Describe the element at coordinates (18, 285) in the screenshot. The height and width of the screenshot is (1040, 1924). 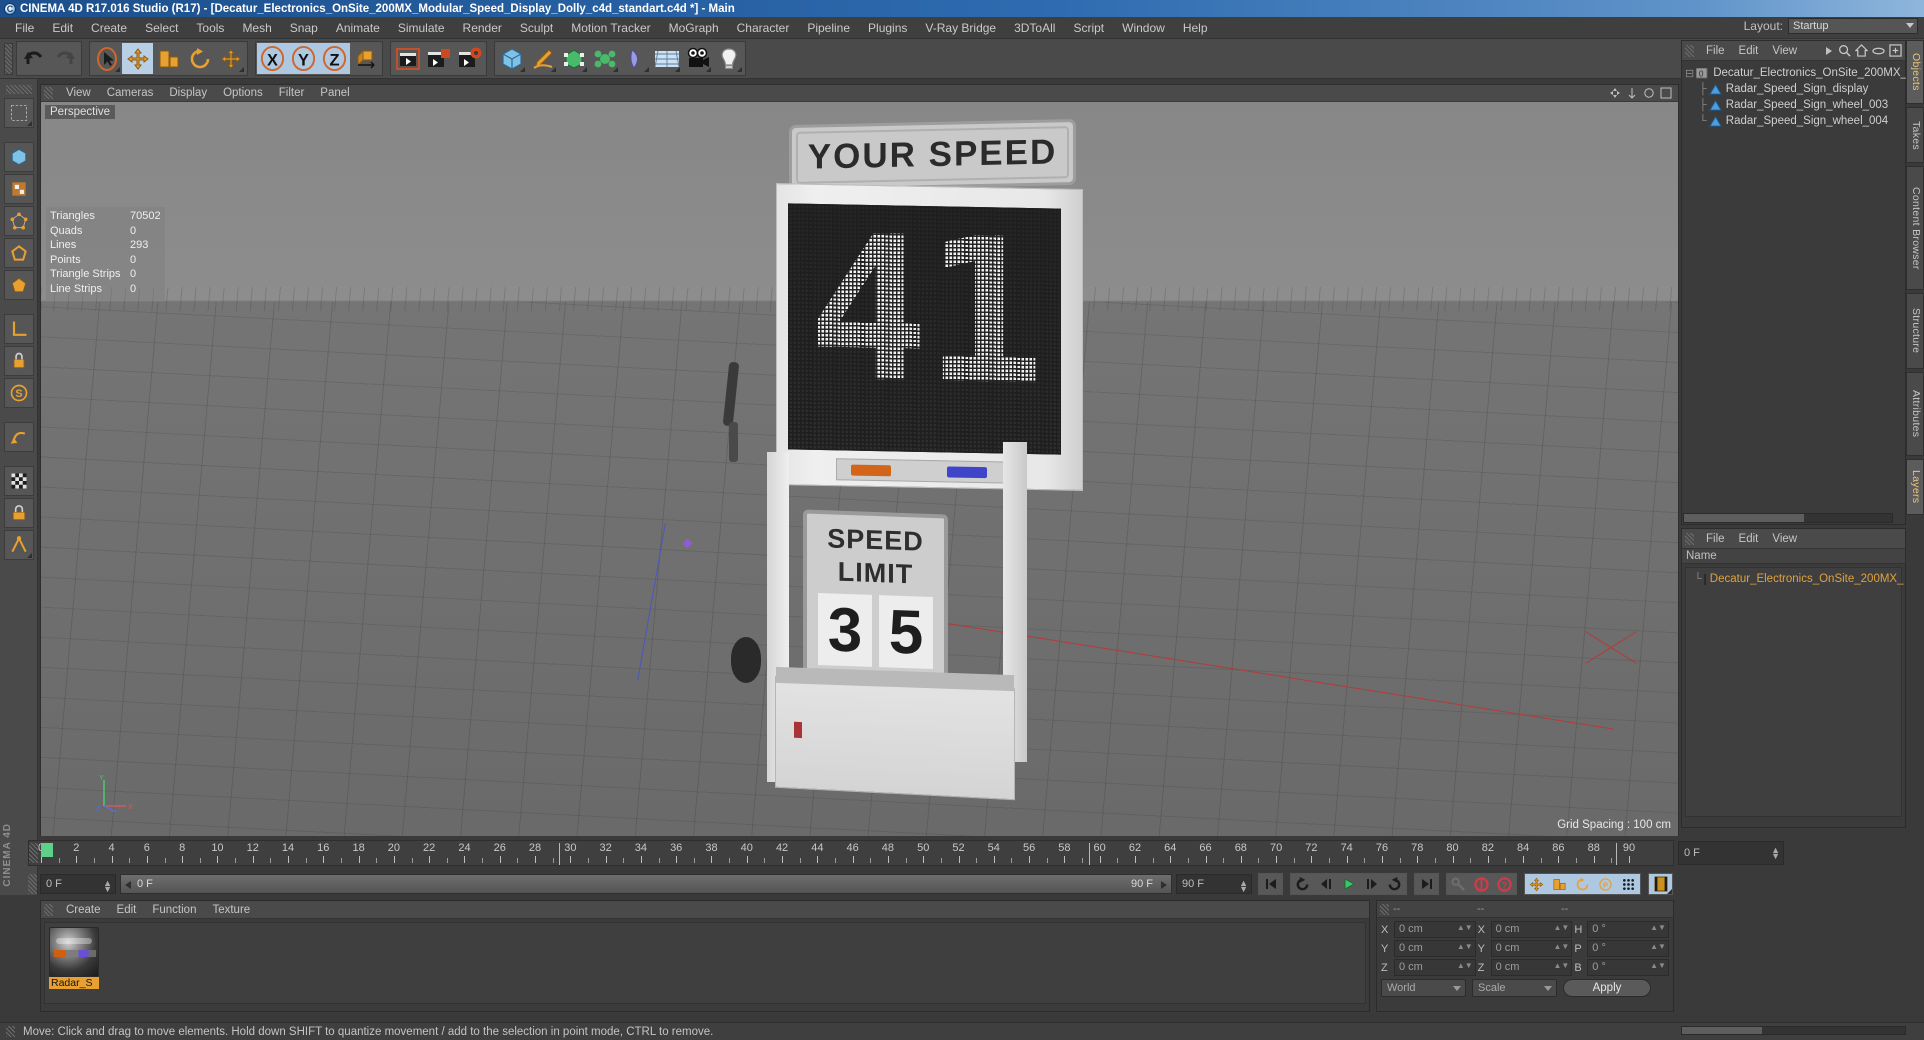
I see `polygons-mode-button` at that location.